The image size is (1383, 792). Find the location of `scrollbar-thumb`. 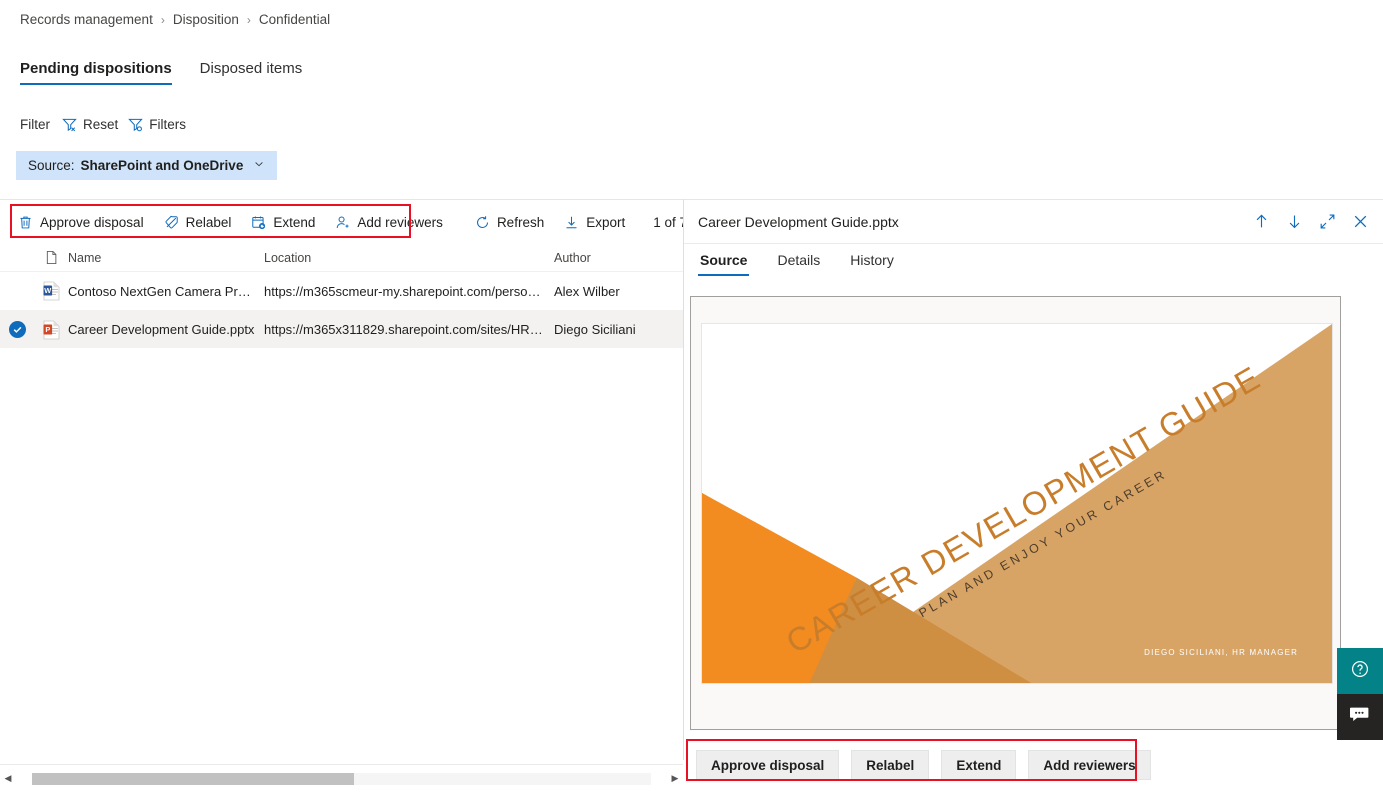

scrollbar-thumb is located at coordinates (193, 778).